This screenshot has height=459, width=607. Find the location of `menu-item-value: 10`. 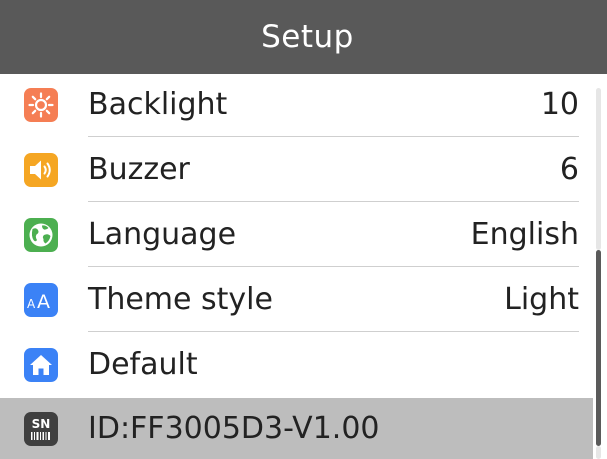

menu-item-value: 10 is located at coordinates (559, 104).